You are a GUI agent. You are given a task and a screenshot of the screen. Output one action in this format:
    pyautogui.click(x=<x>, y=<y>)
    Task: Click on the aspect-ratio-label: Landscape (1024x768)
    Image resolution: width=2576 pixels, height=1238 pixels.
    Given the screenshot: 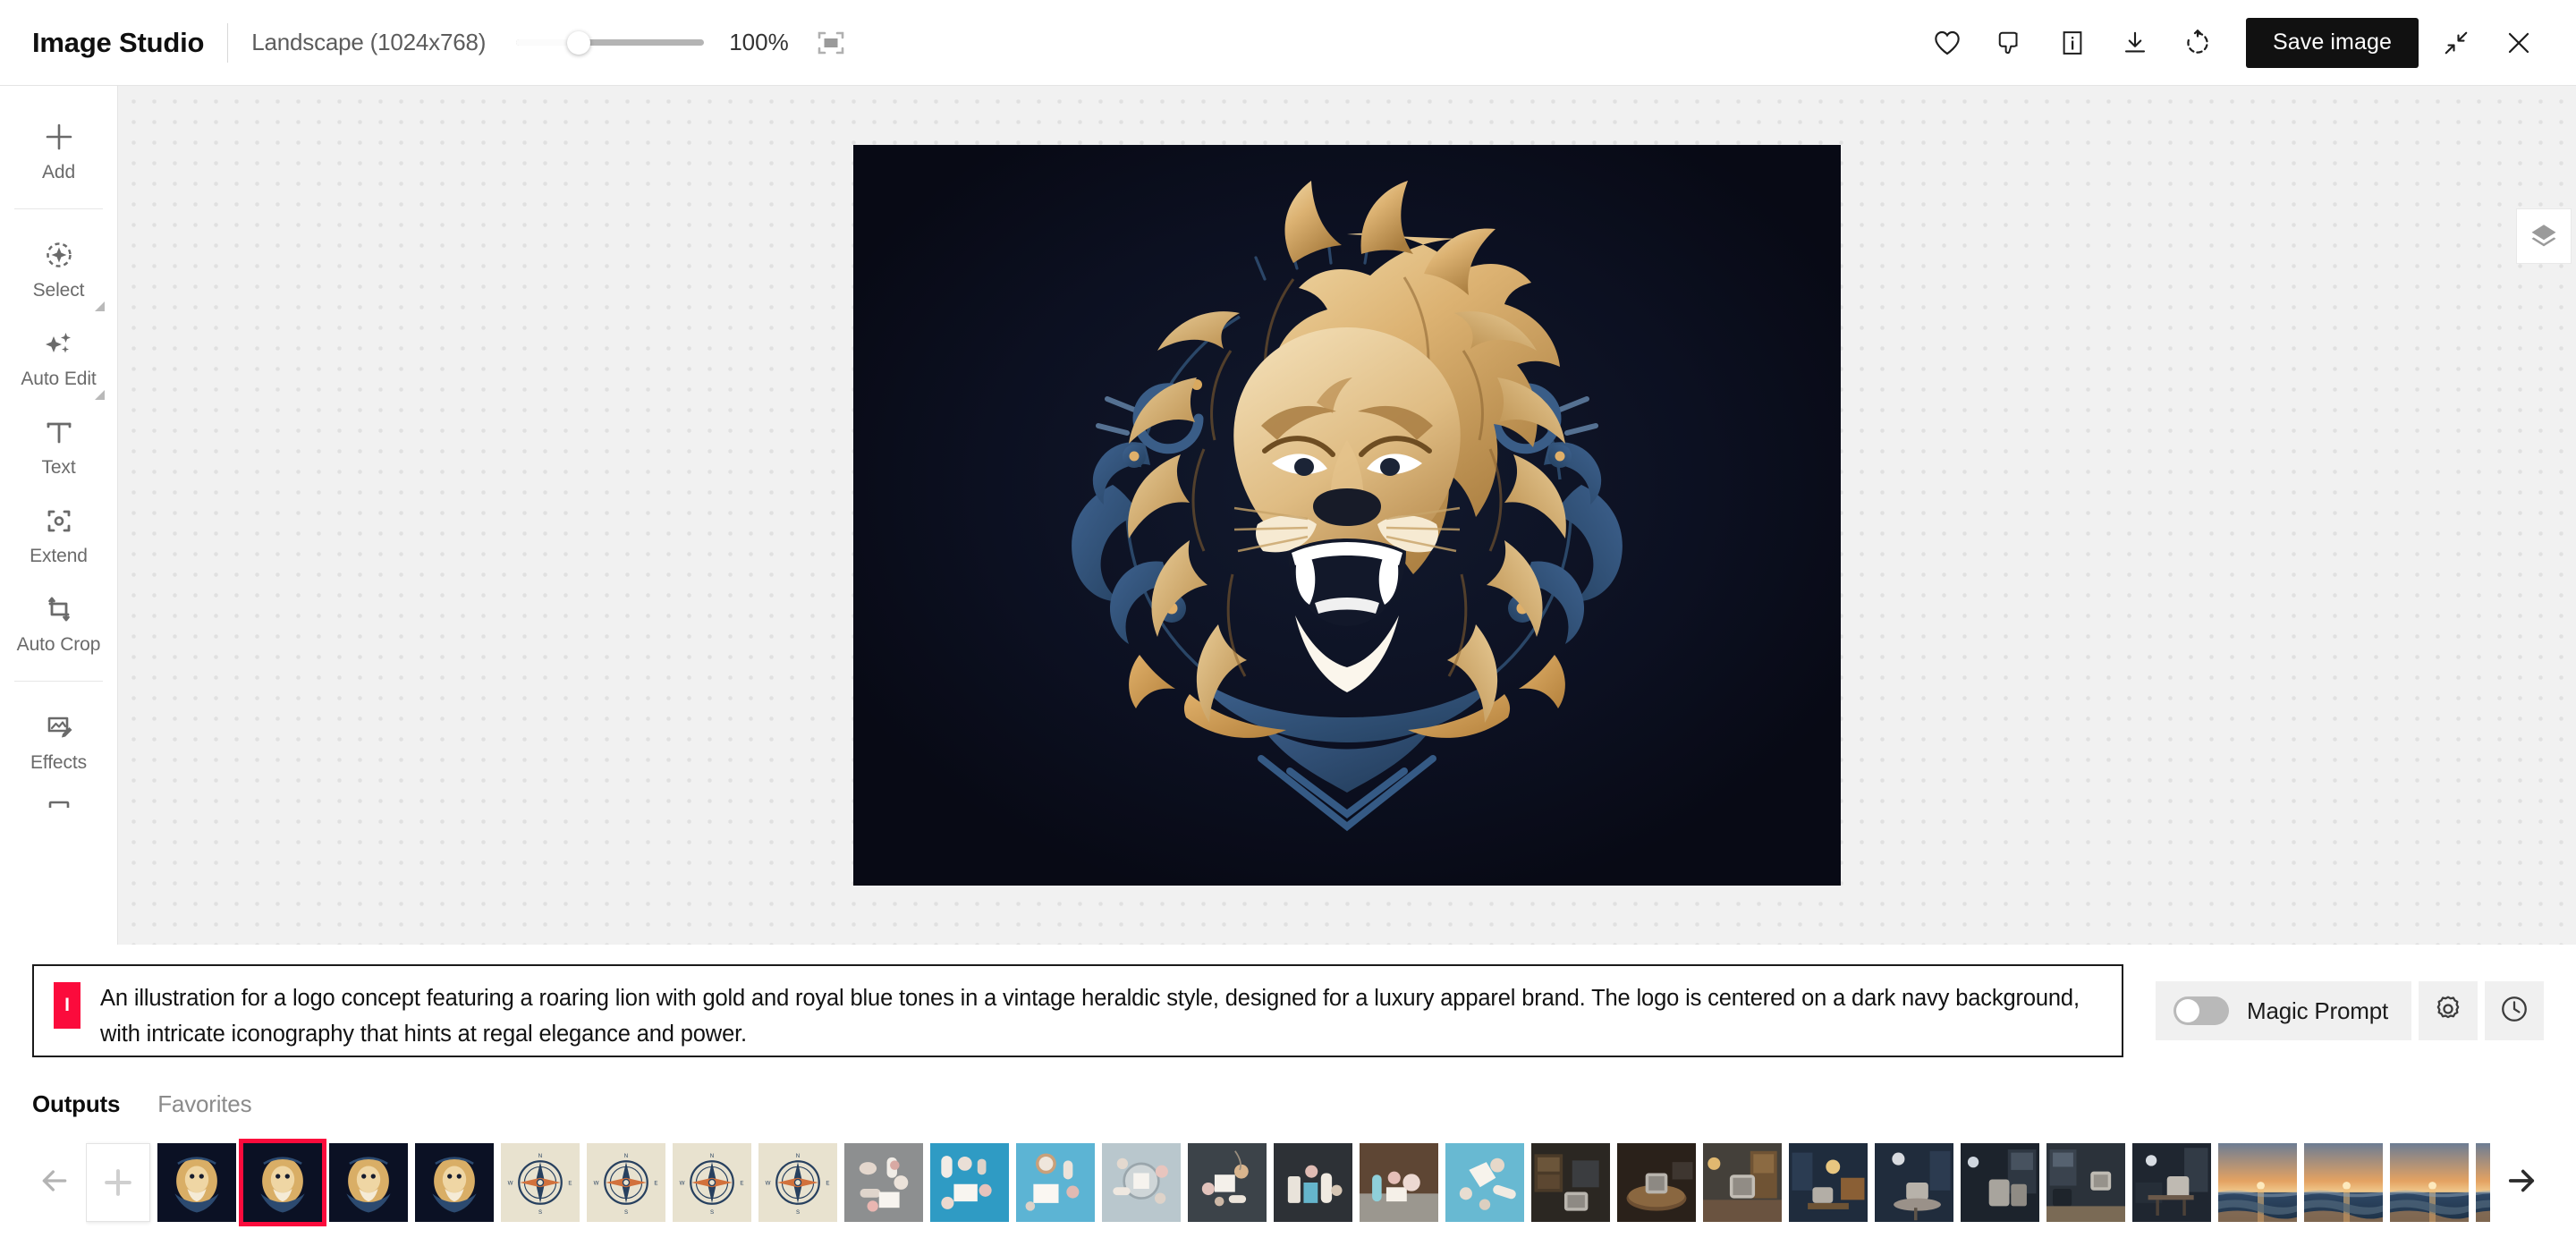 What is the action you would take?
    pyautogui.click(x=369, y=42)
    